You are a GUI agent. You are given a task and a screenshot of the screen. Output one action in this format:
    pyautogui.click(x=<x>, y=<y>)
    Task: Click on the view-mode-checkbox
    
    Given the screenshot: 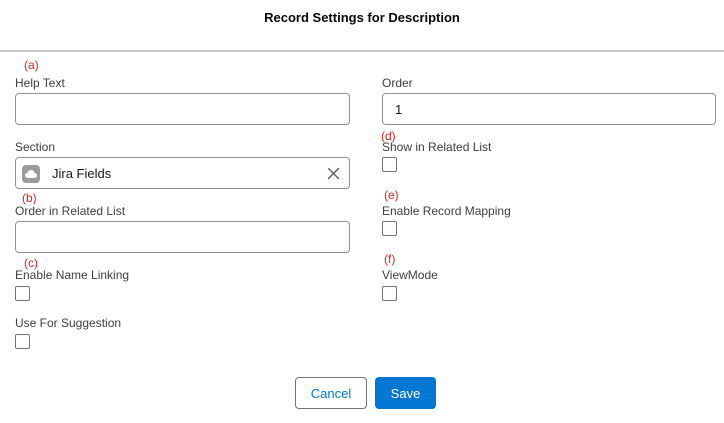 What is the action you would take?
    pyautogui.click(x=389, y=293)
    